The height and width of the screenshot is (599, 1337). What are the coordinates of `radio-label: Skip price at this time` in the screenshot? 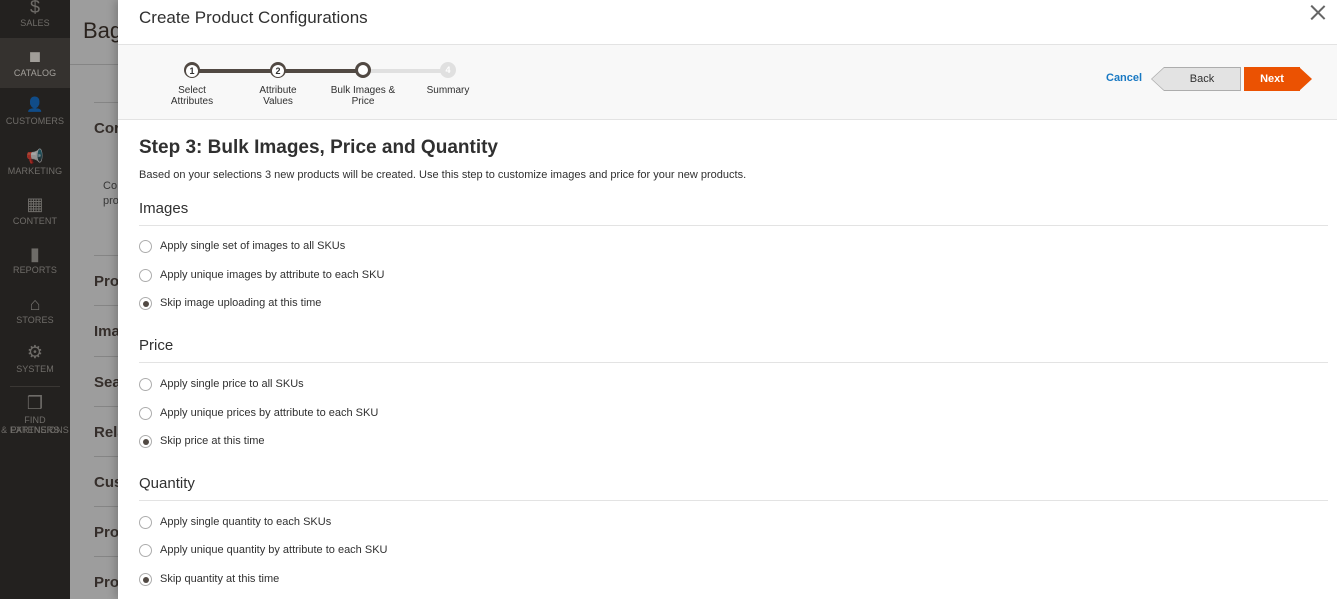 It's located at (212, 441).